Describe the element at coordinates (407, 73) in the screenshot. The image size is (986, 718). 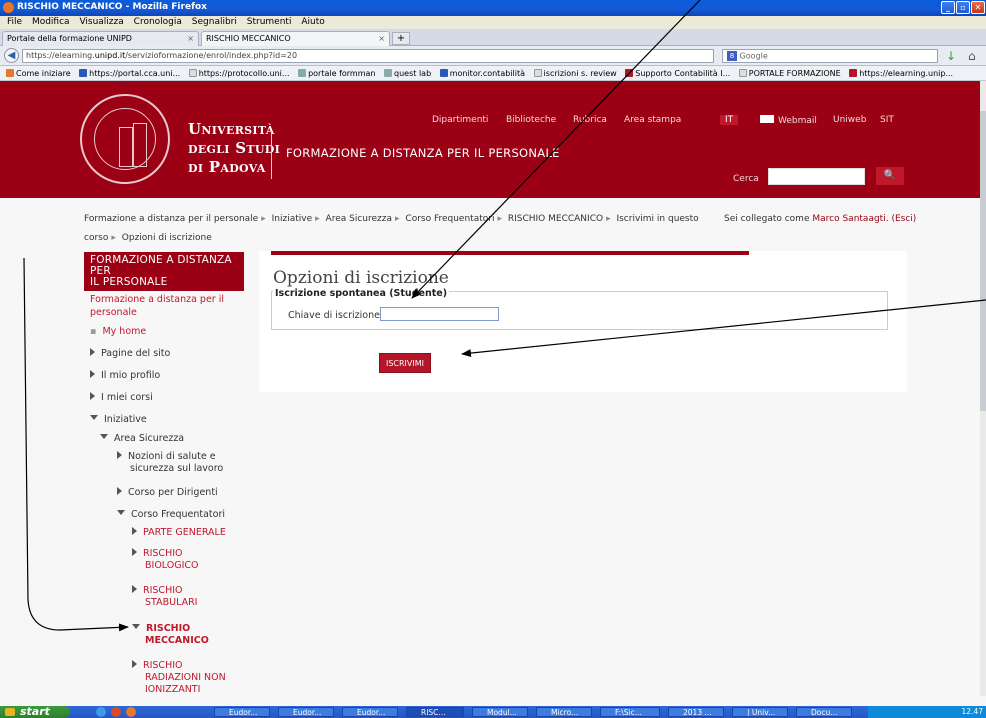
I see `bookmark-item: quest lab` at that location.